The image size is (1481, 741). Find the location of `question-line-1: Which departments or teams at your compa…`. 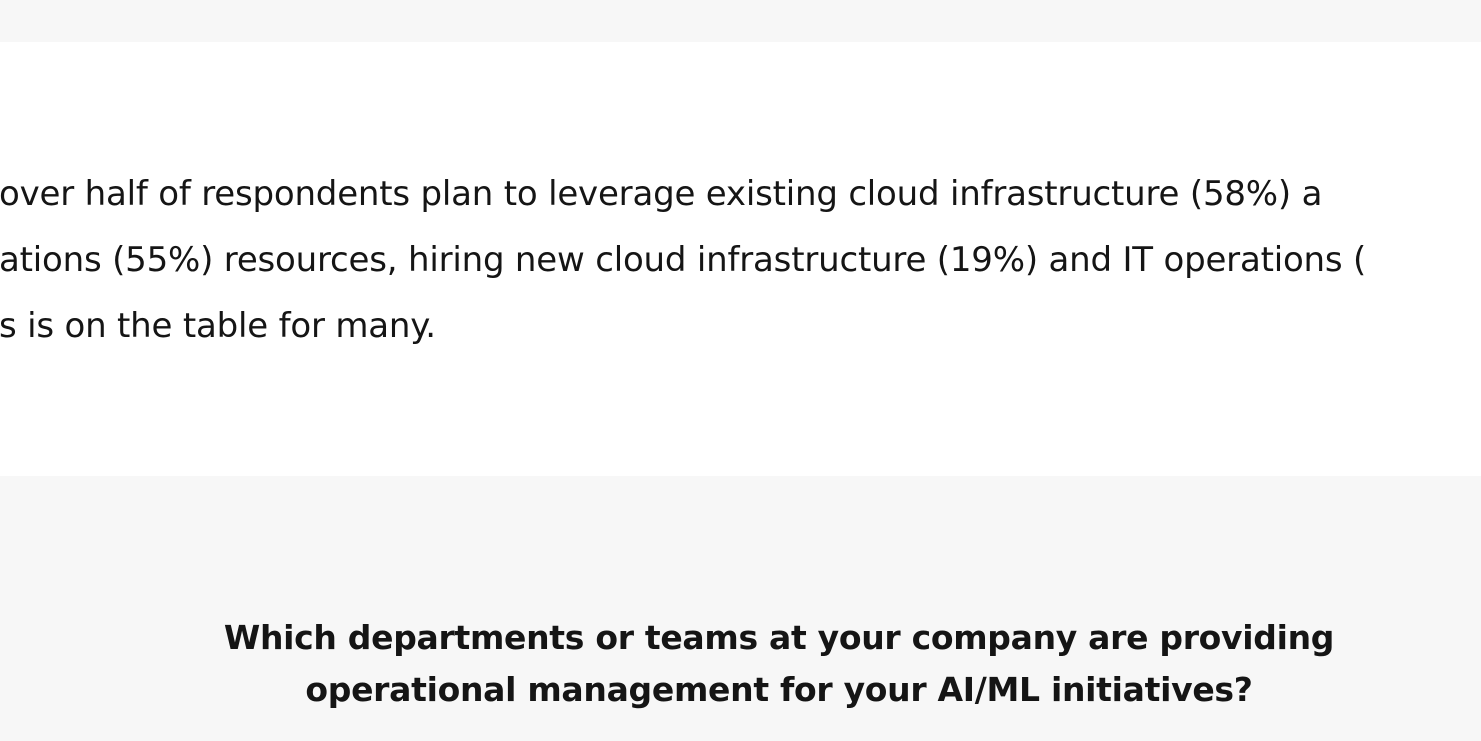

question-line-1: Which departments or teams at your compa… is located at coordinates (779, 637).